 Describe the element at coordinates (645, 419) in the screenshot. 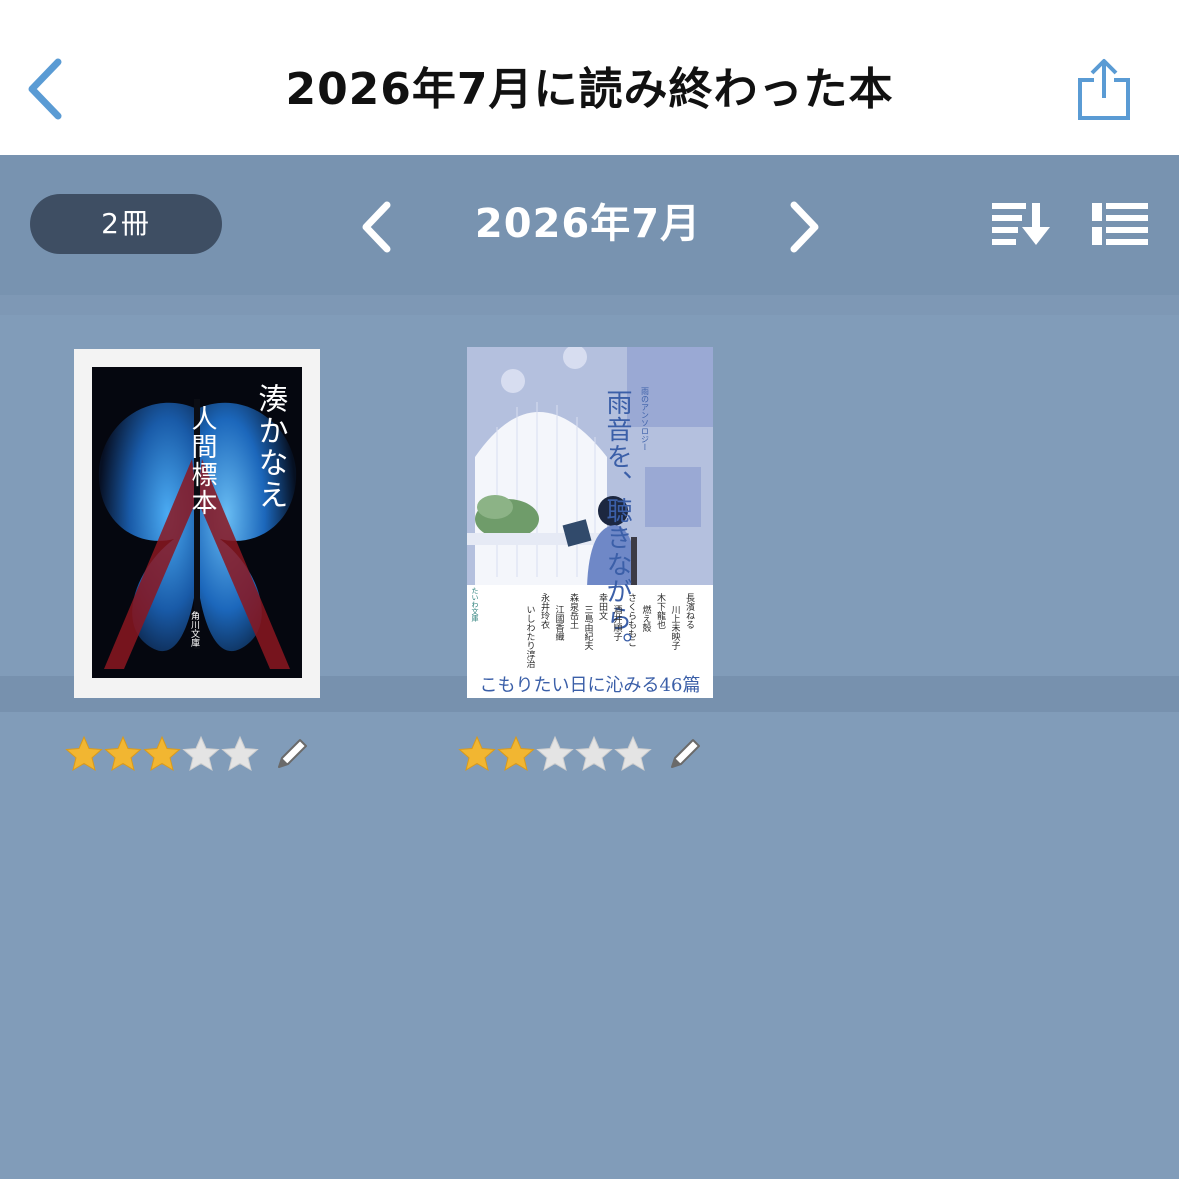

I see `book-cover-series: 雨のアンソロジー` at that location.